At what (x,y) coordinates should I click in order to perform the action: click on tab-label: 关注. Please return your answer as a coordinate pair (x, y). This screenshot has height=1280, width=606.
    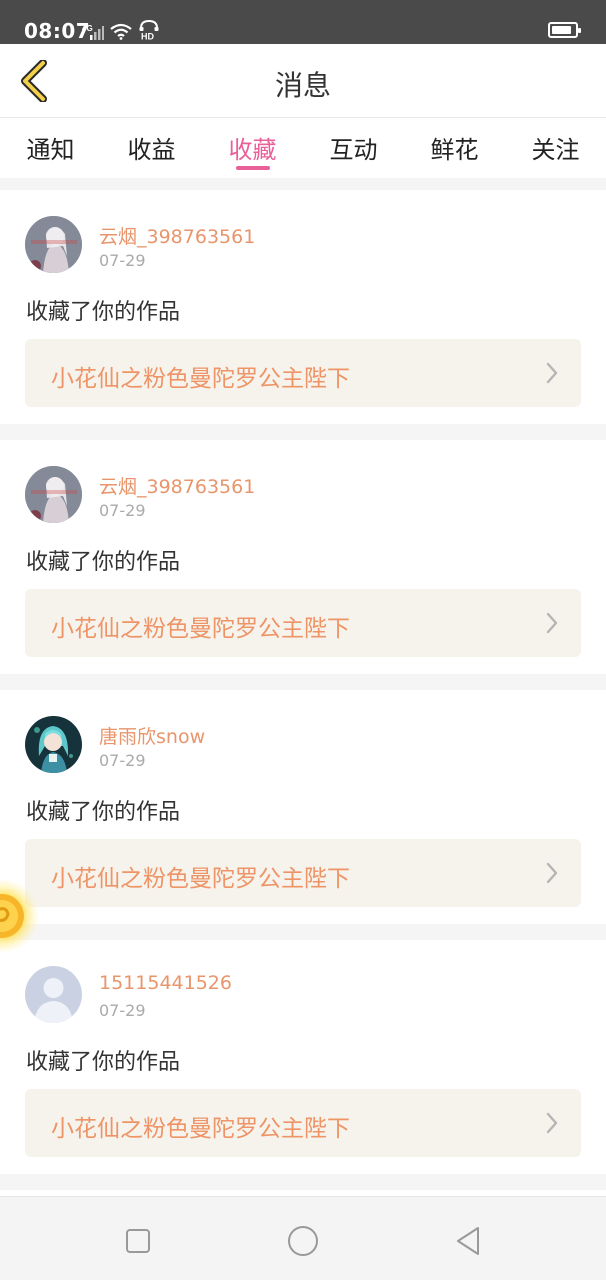
    Looking at the image, I should click on (555, 150).